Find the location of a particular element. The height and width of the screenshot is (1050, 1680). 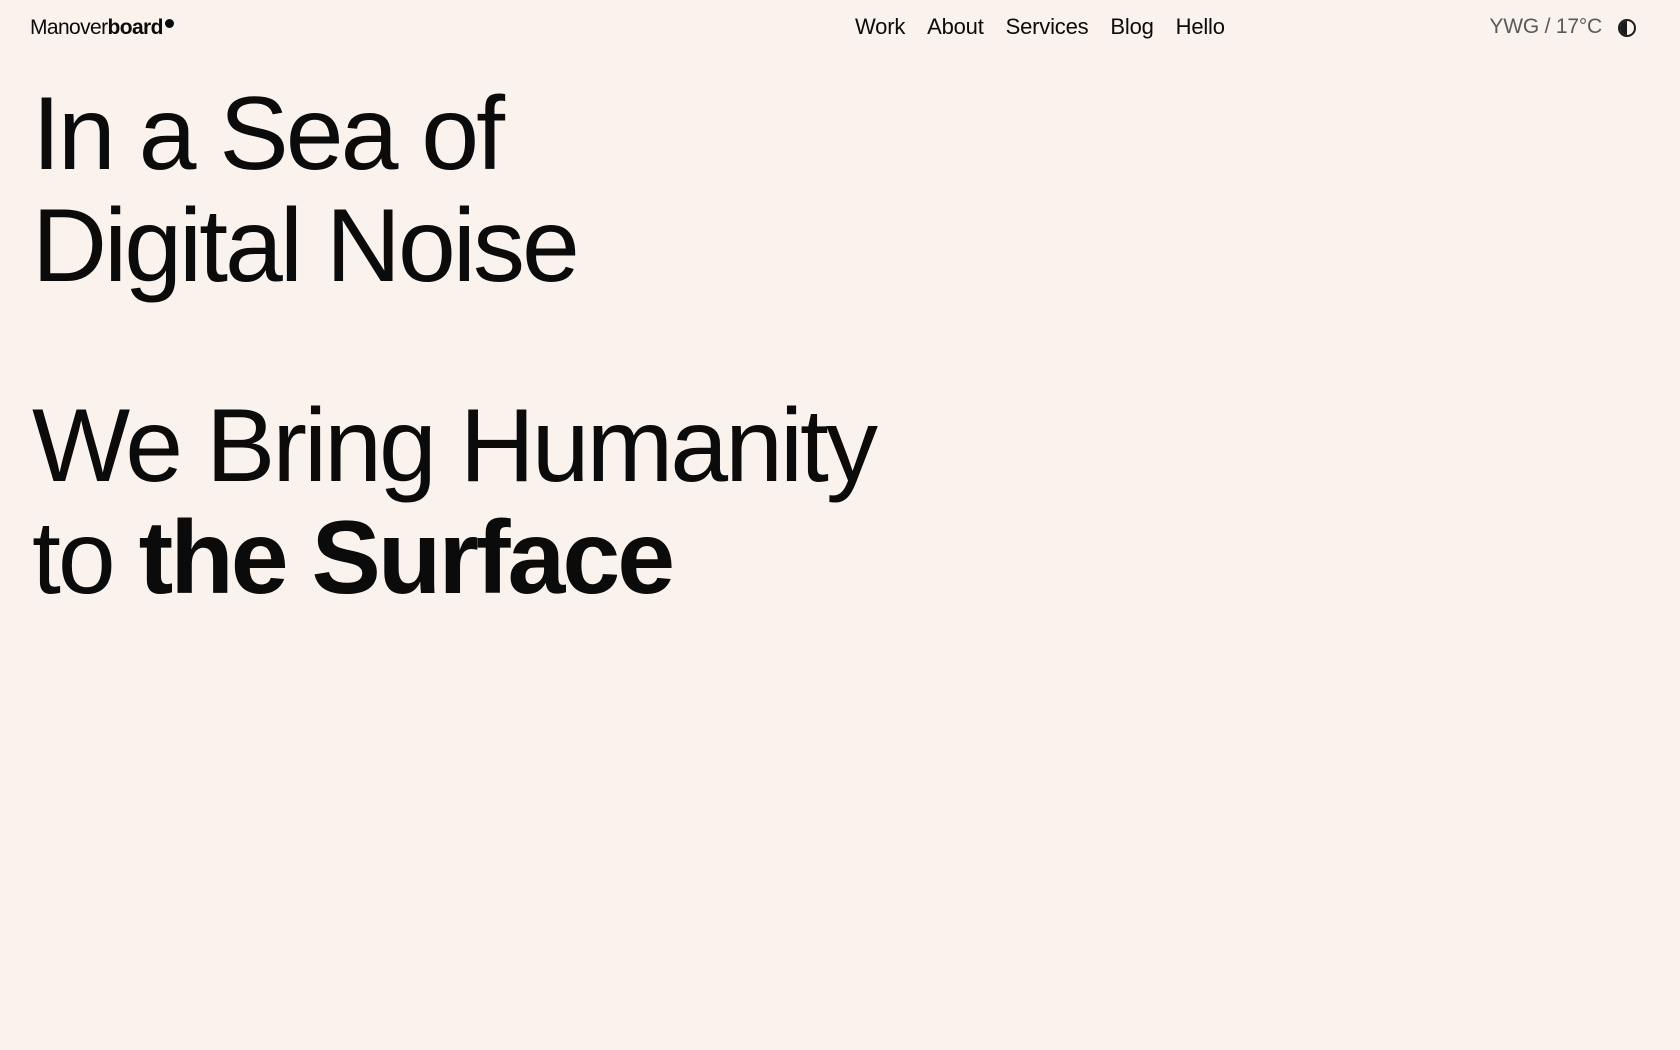

nav-link-hello: Hello is located at coordinates (1200, 27).